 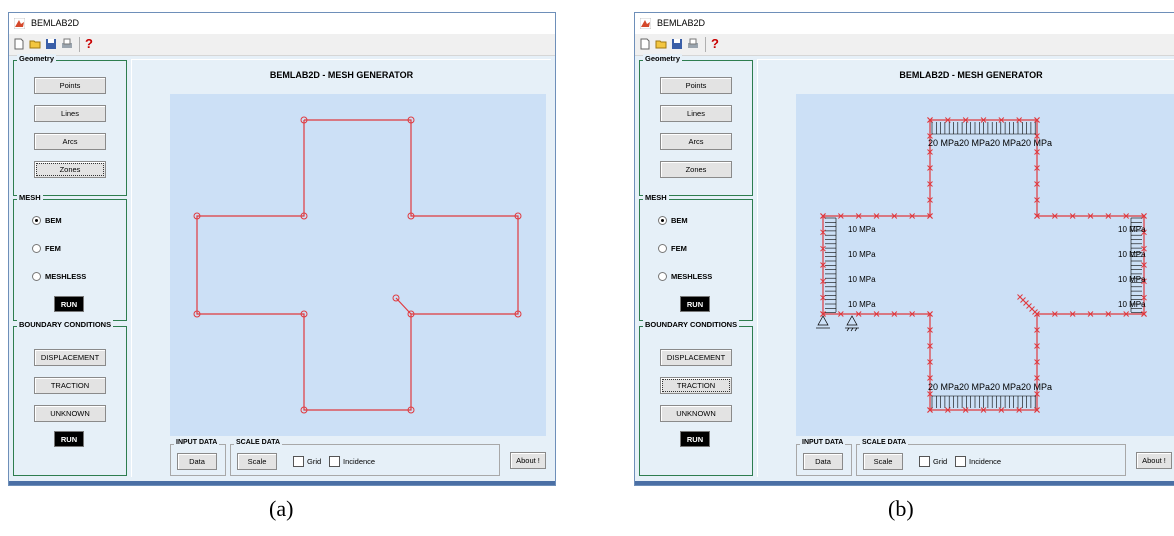 I want to click on caption-a: (a), so click(x=281, y=508).